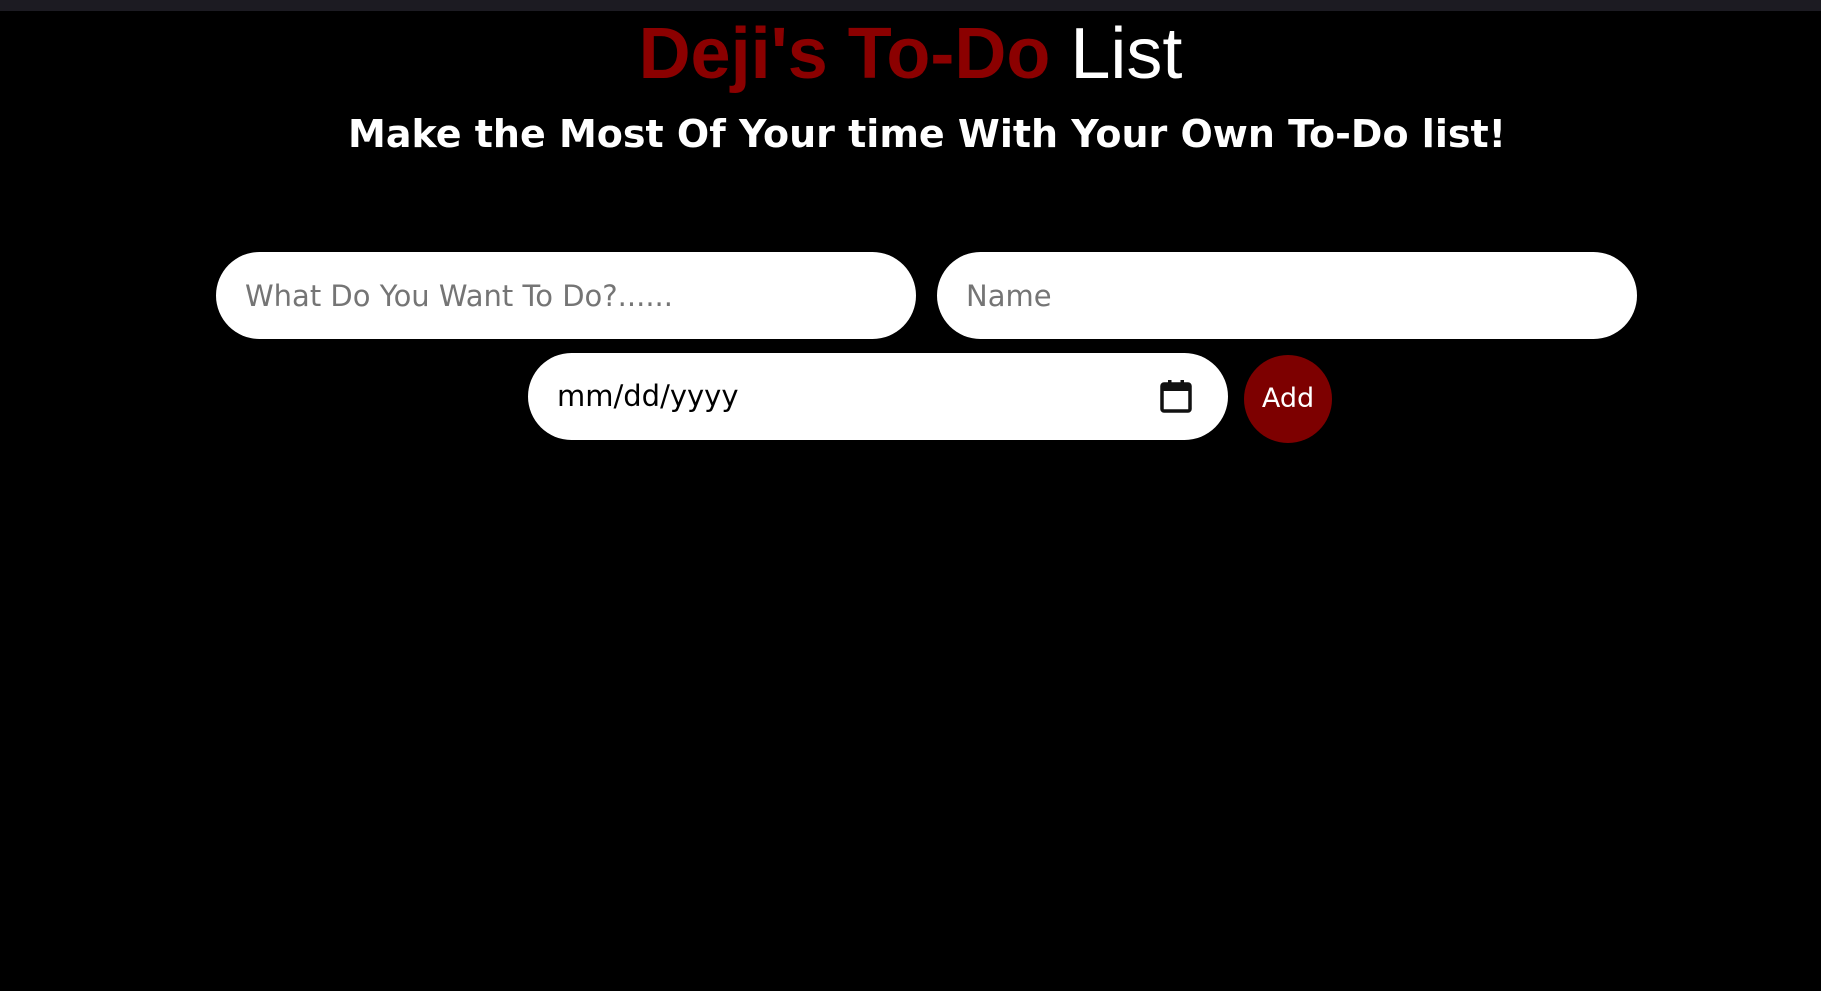 This screenshot has height=991, width=1821. Describe the element at coordinates (1176, 396) in the screenshot. I see `calendar-icon` at that location.